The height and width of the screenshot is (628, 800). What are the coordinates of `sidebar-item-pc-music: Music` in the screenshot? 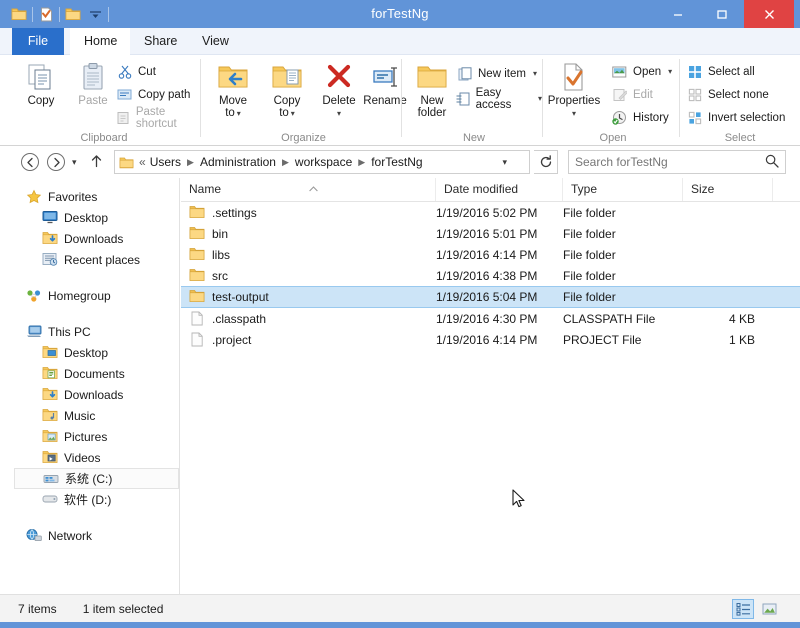 It's located at (89, 415).